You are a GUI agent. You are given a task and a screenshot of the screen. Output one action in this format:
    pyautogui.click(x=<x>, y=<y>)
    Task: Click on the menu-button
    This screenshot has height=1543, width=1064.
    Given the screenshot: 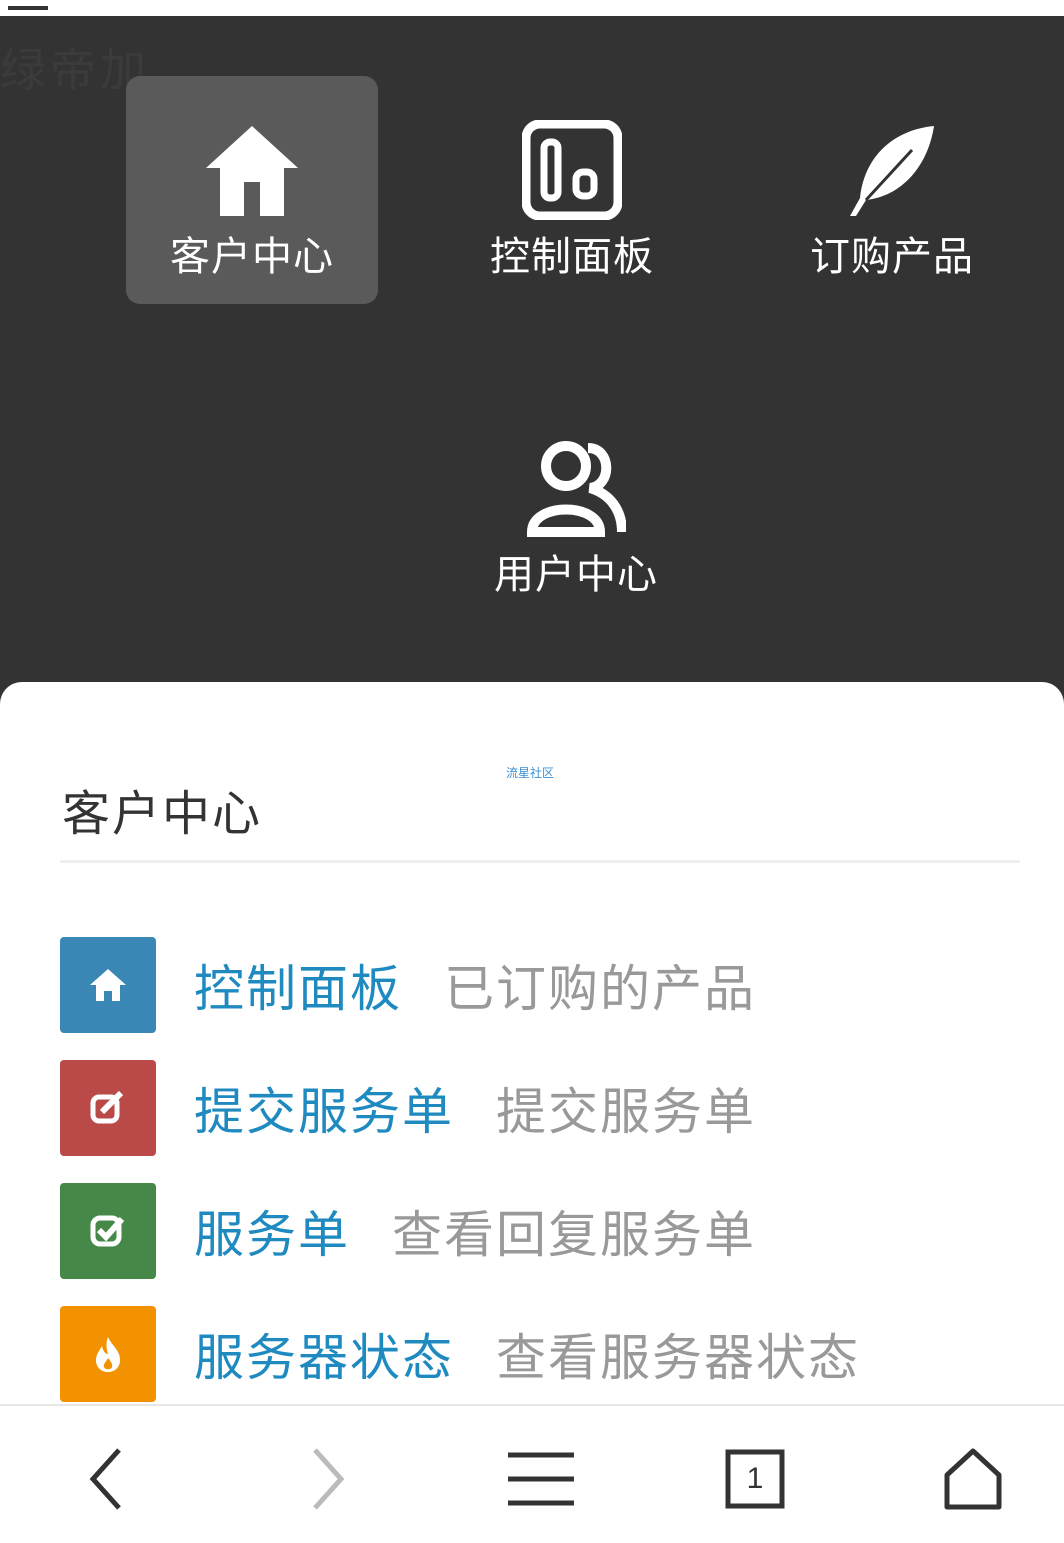 What is the action you would take?
    pyautogui.click(x=541, y=1479)
    